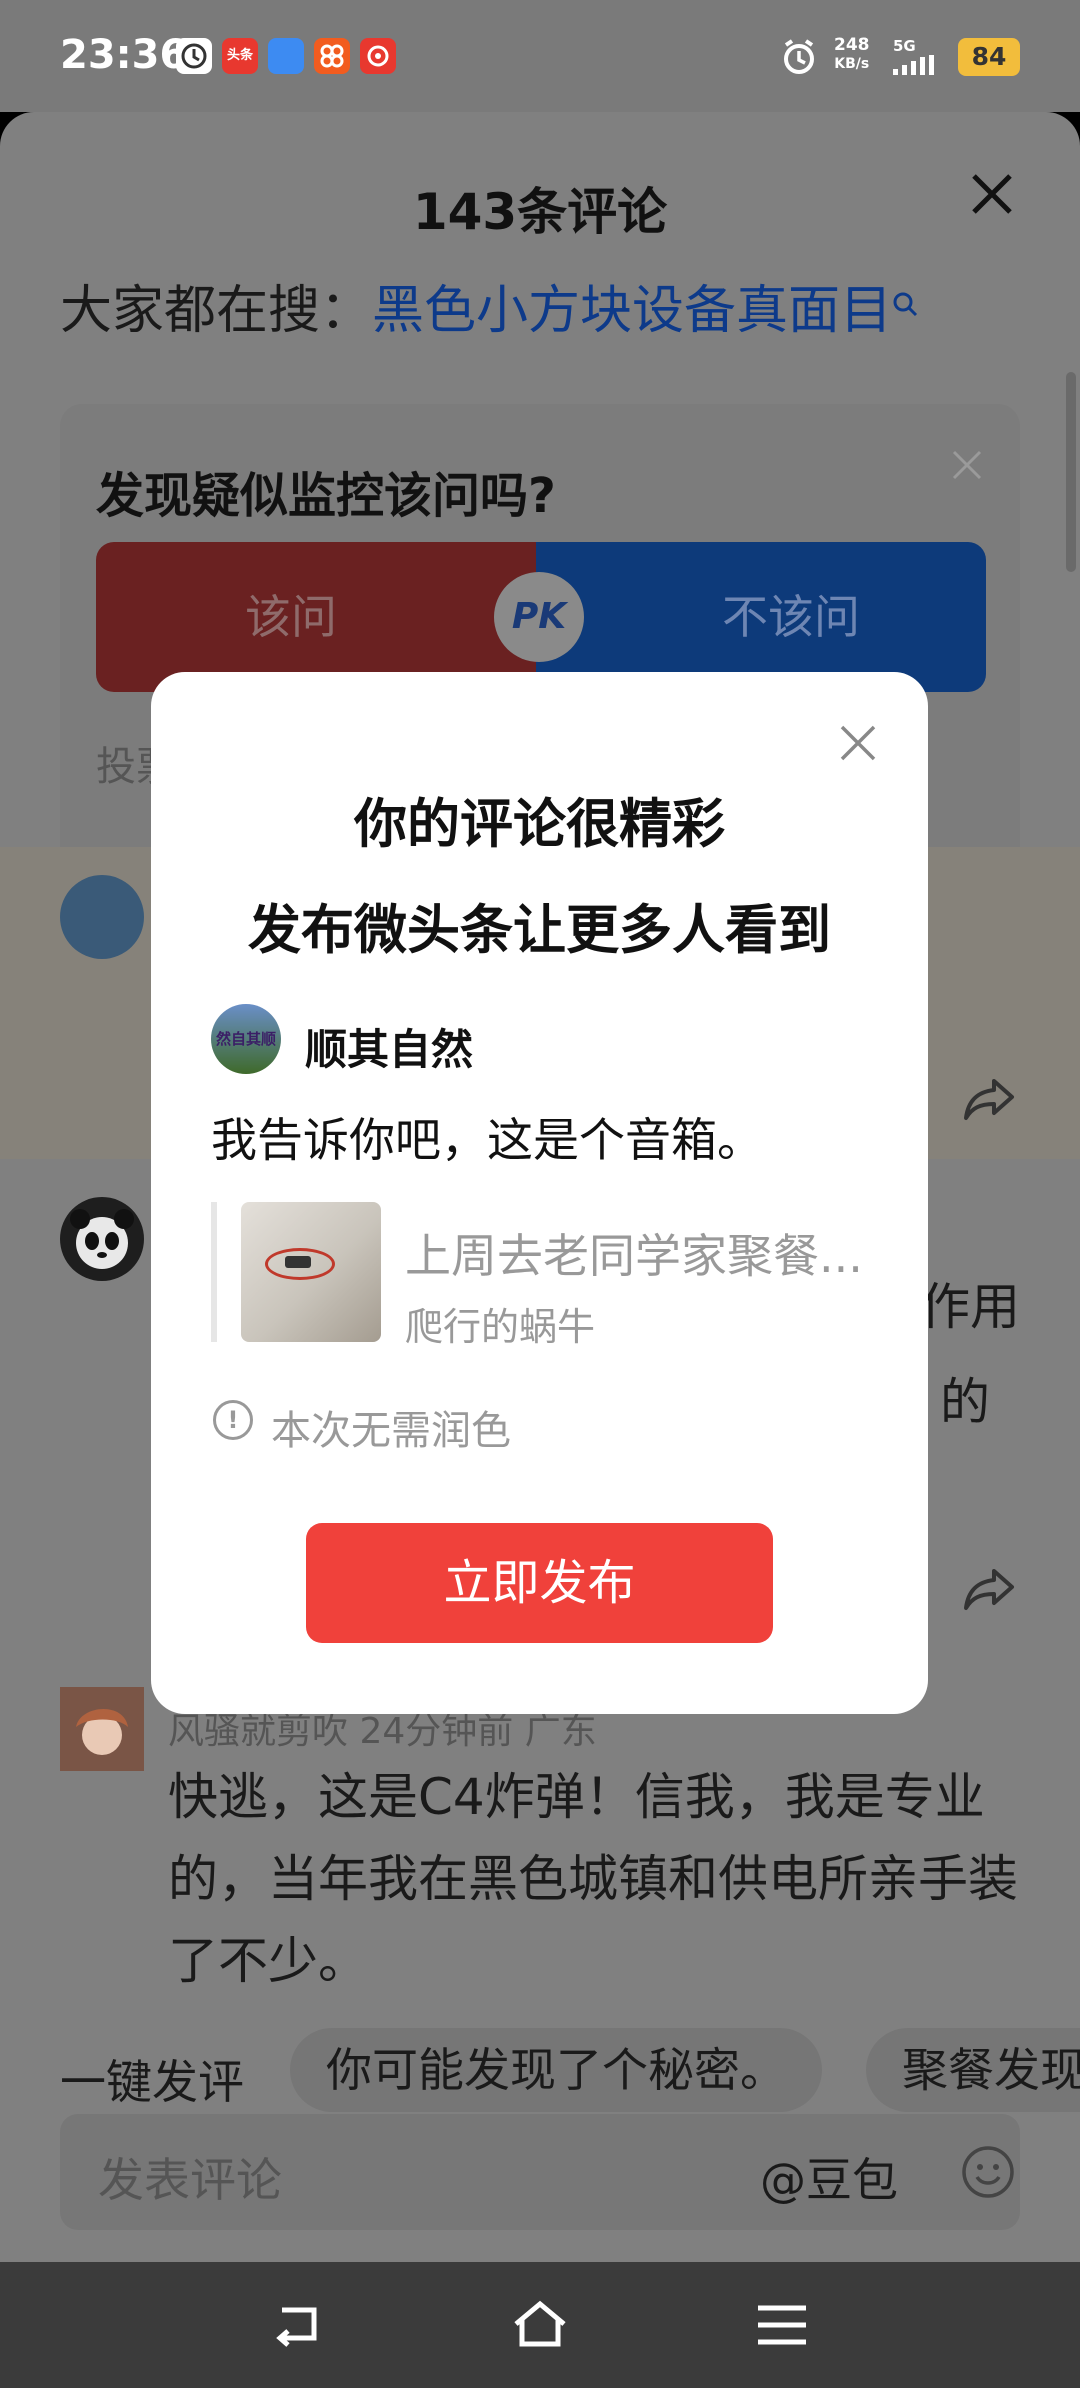 This screenshot has height=2388, width=1080. I want to click on toutiao-app-icon: 头条, so click(240, 56).